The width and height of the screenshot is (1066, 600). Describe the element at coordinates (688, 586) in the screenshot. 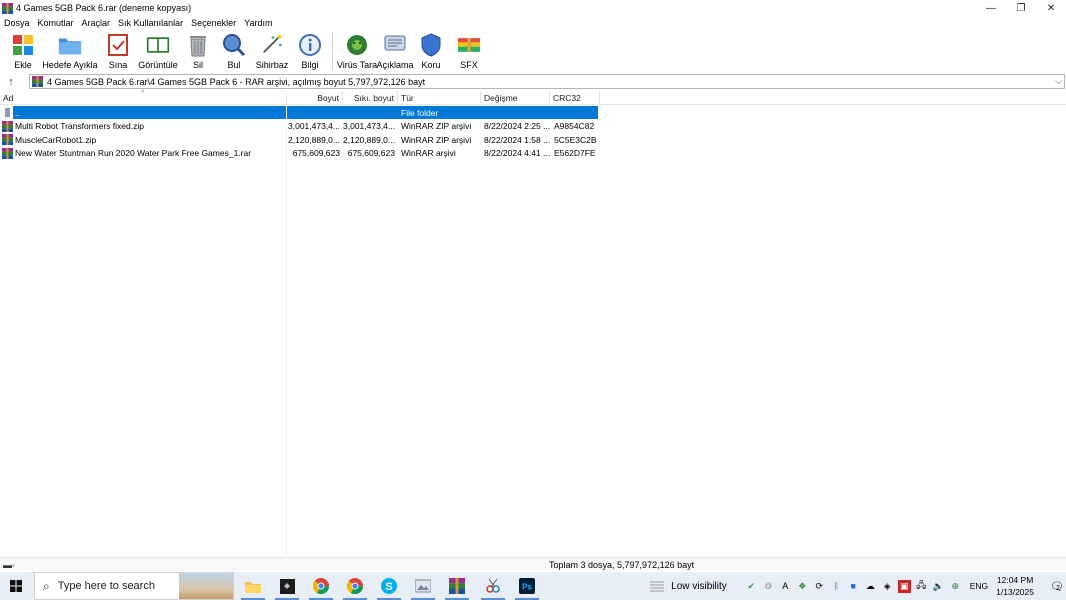

I see `weather-widget: Low visibility` at that location.